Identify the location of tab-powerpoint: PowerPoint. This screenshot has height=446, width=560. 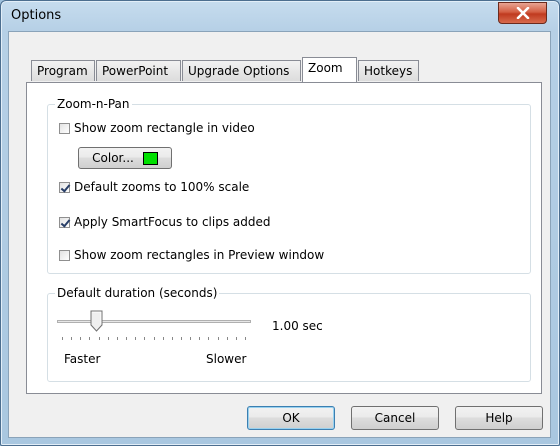
(138, 70).